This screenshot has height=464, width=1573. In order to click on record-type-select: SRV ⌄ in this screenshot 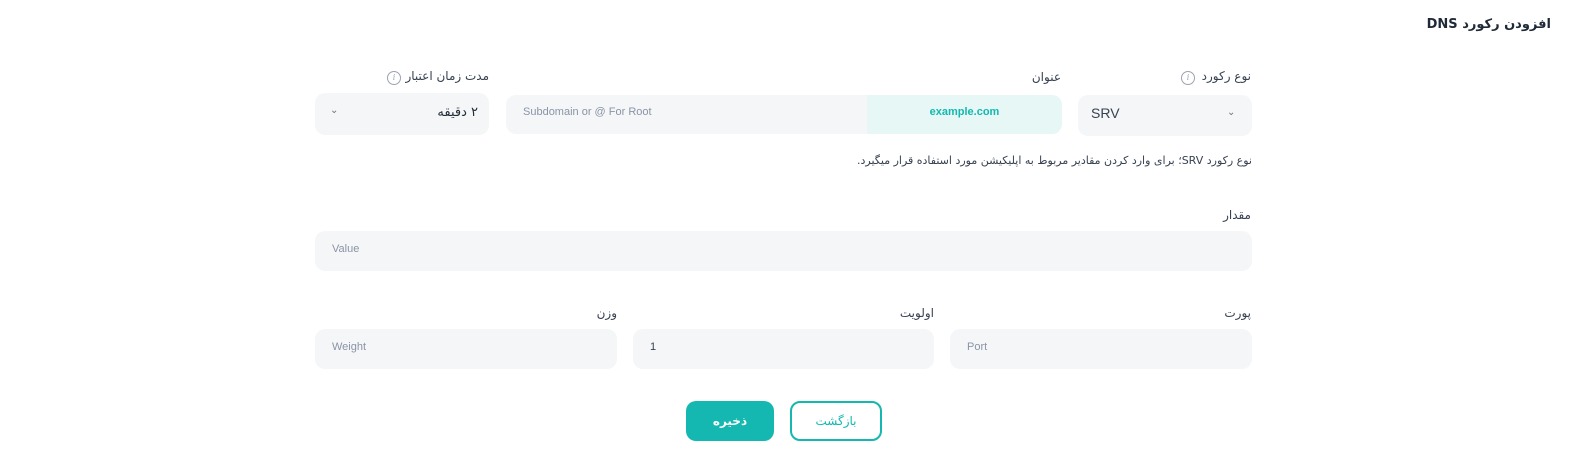, I will do `click(1165, 115)`.